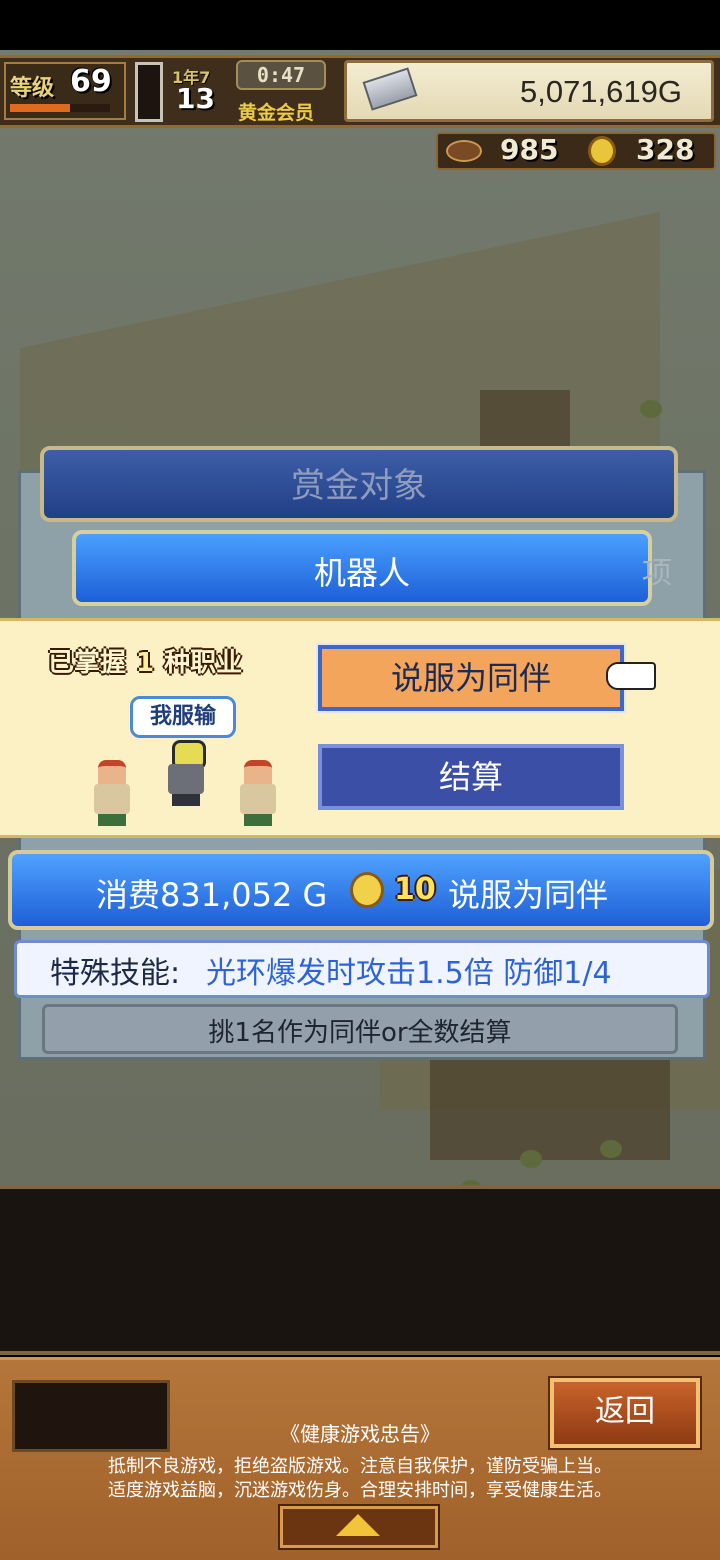 This screenshot has height=1560, width=720. I want to click on settle-button: 结算, so click(471, 777).